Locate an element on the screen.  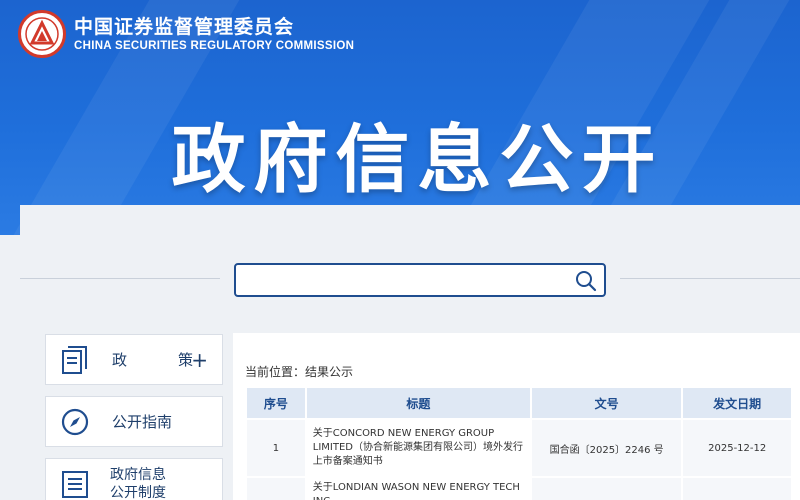
org-name-cn: 中国证券监督管理委员会 is located at coordinates (184, 27).